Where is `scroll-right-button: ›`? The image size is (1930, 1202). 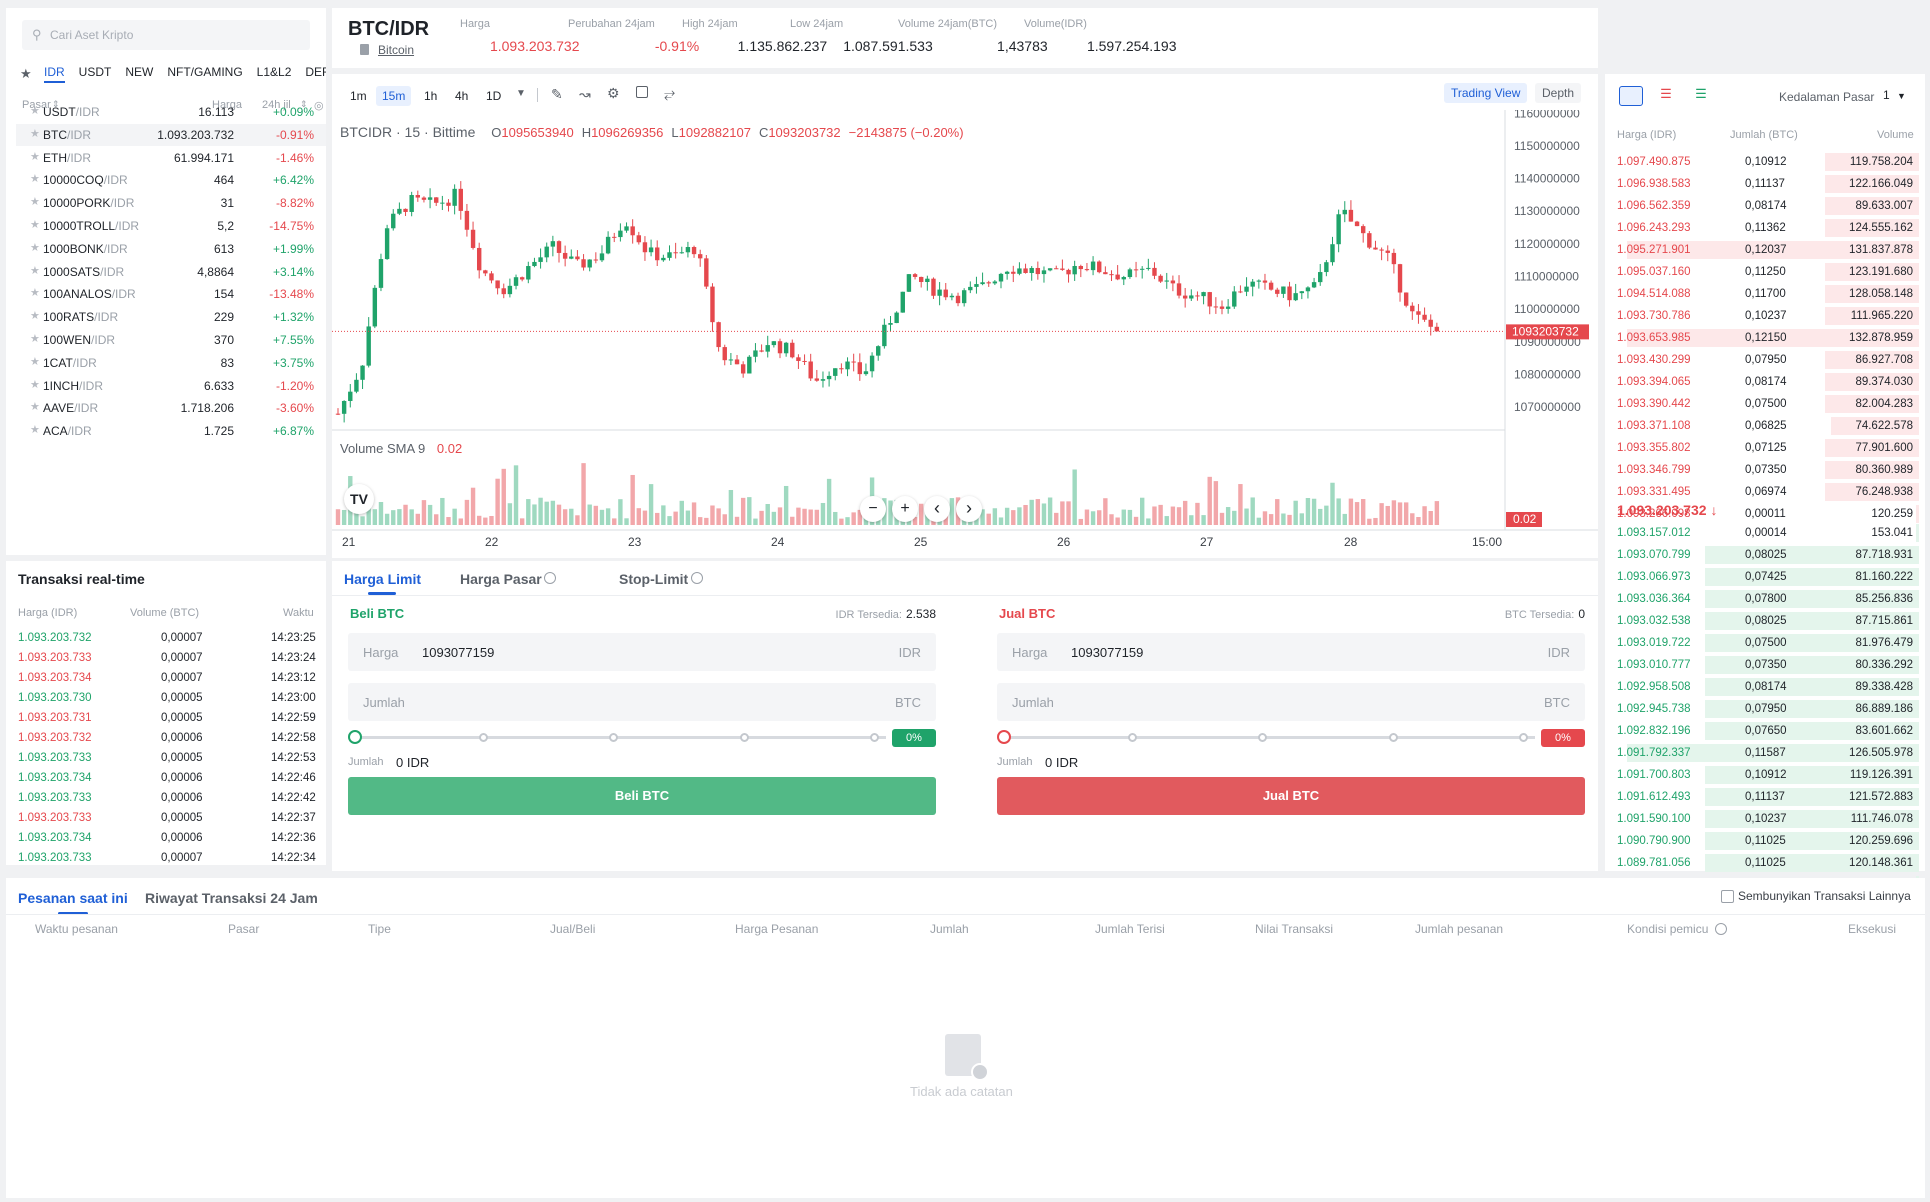
scroll-right-button: › is located at coordinates (969, 509).